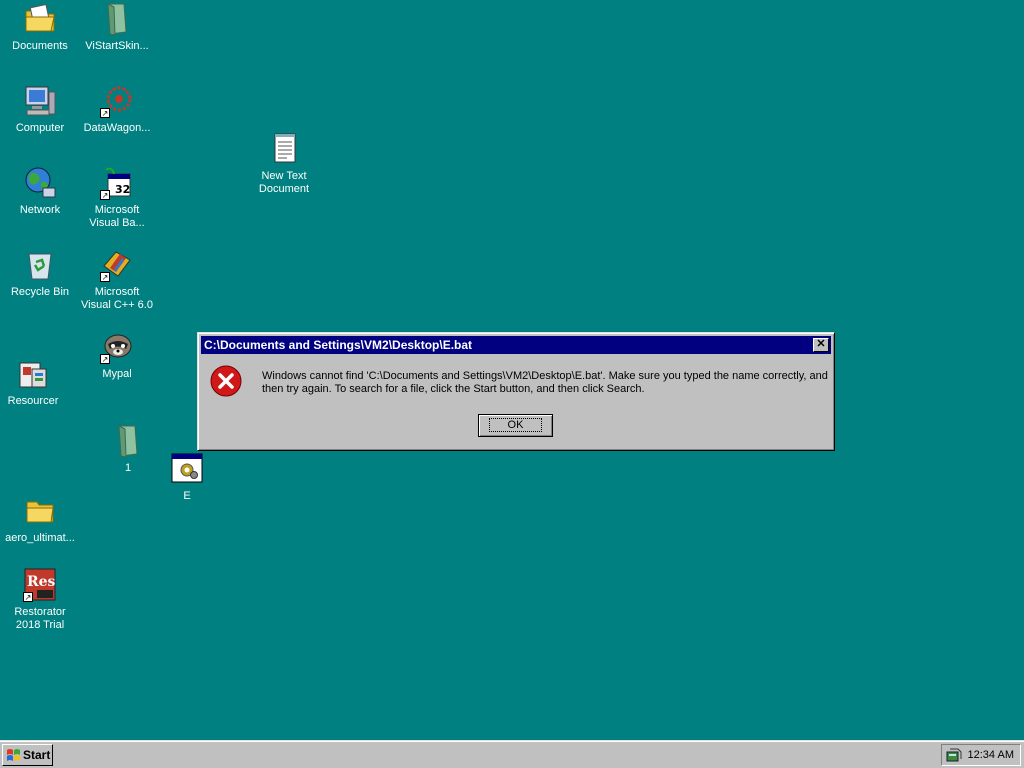  I want to click on computer-icon, so click(40, 101).